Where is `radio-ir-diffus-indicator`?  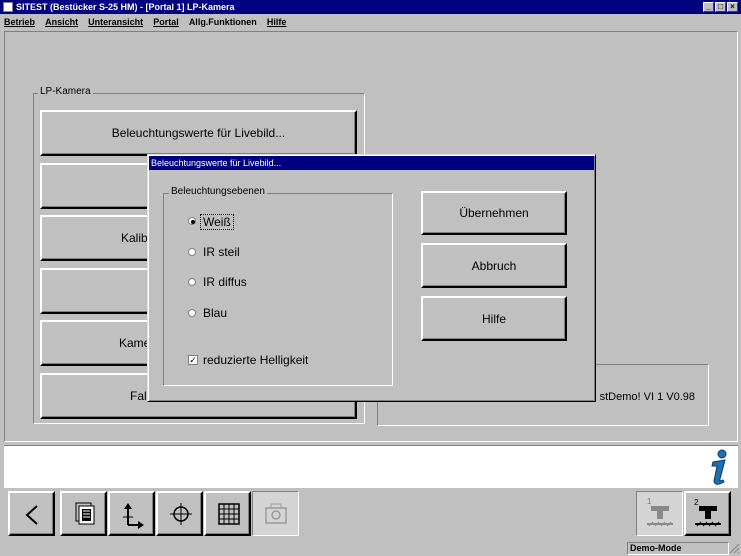
radio-ir-diffus-indicator is located at coordinates (192, 282).